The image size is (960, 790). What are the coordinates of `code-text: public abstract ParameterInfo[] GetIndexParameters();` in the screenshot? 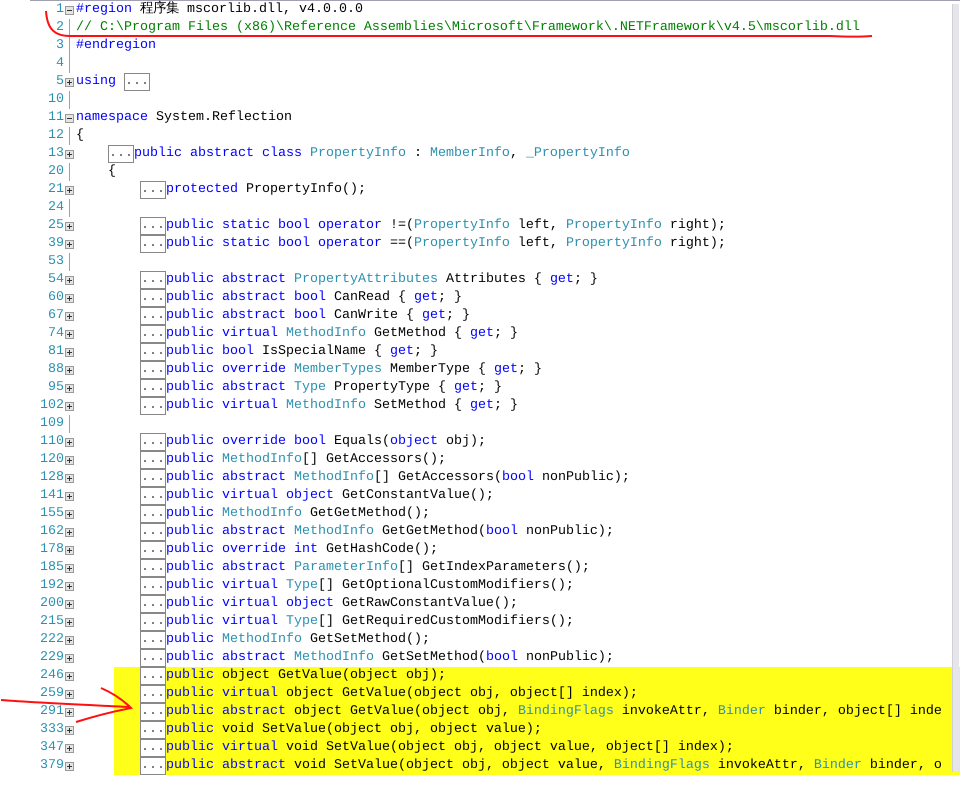 It's located at (378, 568).